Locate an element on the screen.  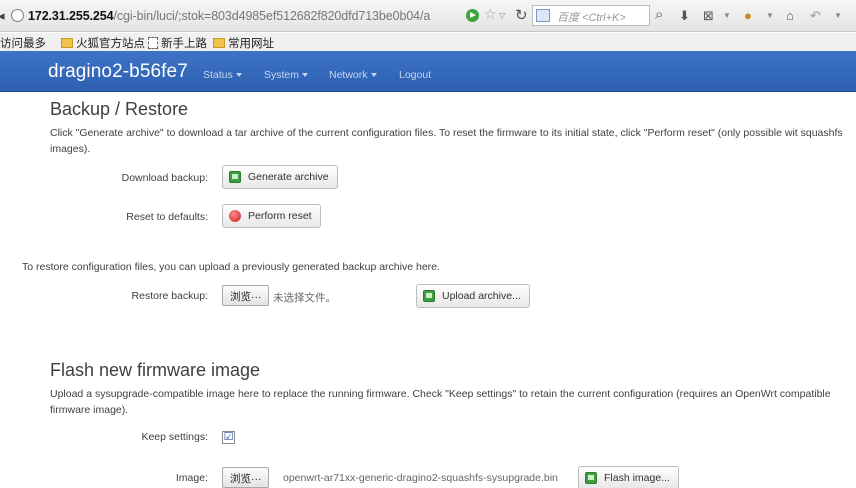
nav-label: Network is located at coordinates (348, 75).